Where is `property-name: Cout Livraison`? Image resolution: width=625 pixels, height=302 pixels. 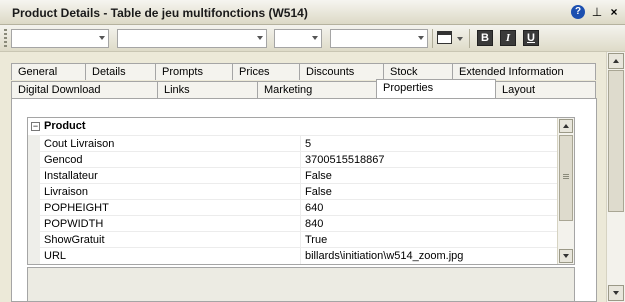
property-name: Cout Livraison is located at coordinates (79, 144).